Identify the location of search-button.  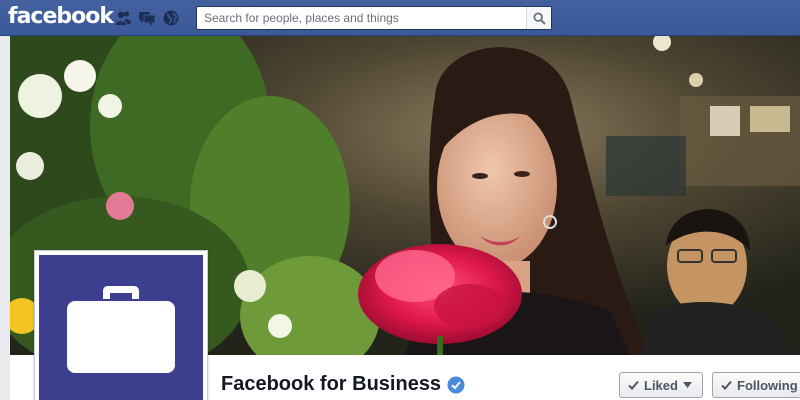
(538, 18).